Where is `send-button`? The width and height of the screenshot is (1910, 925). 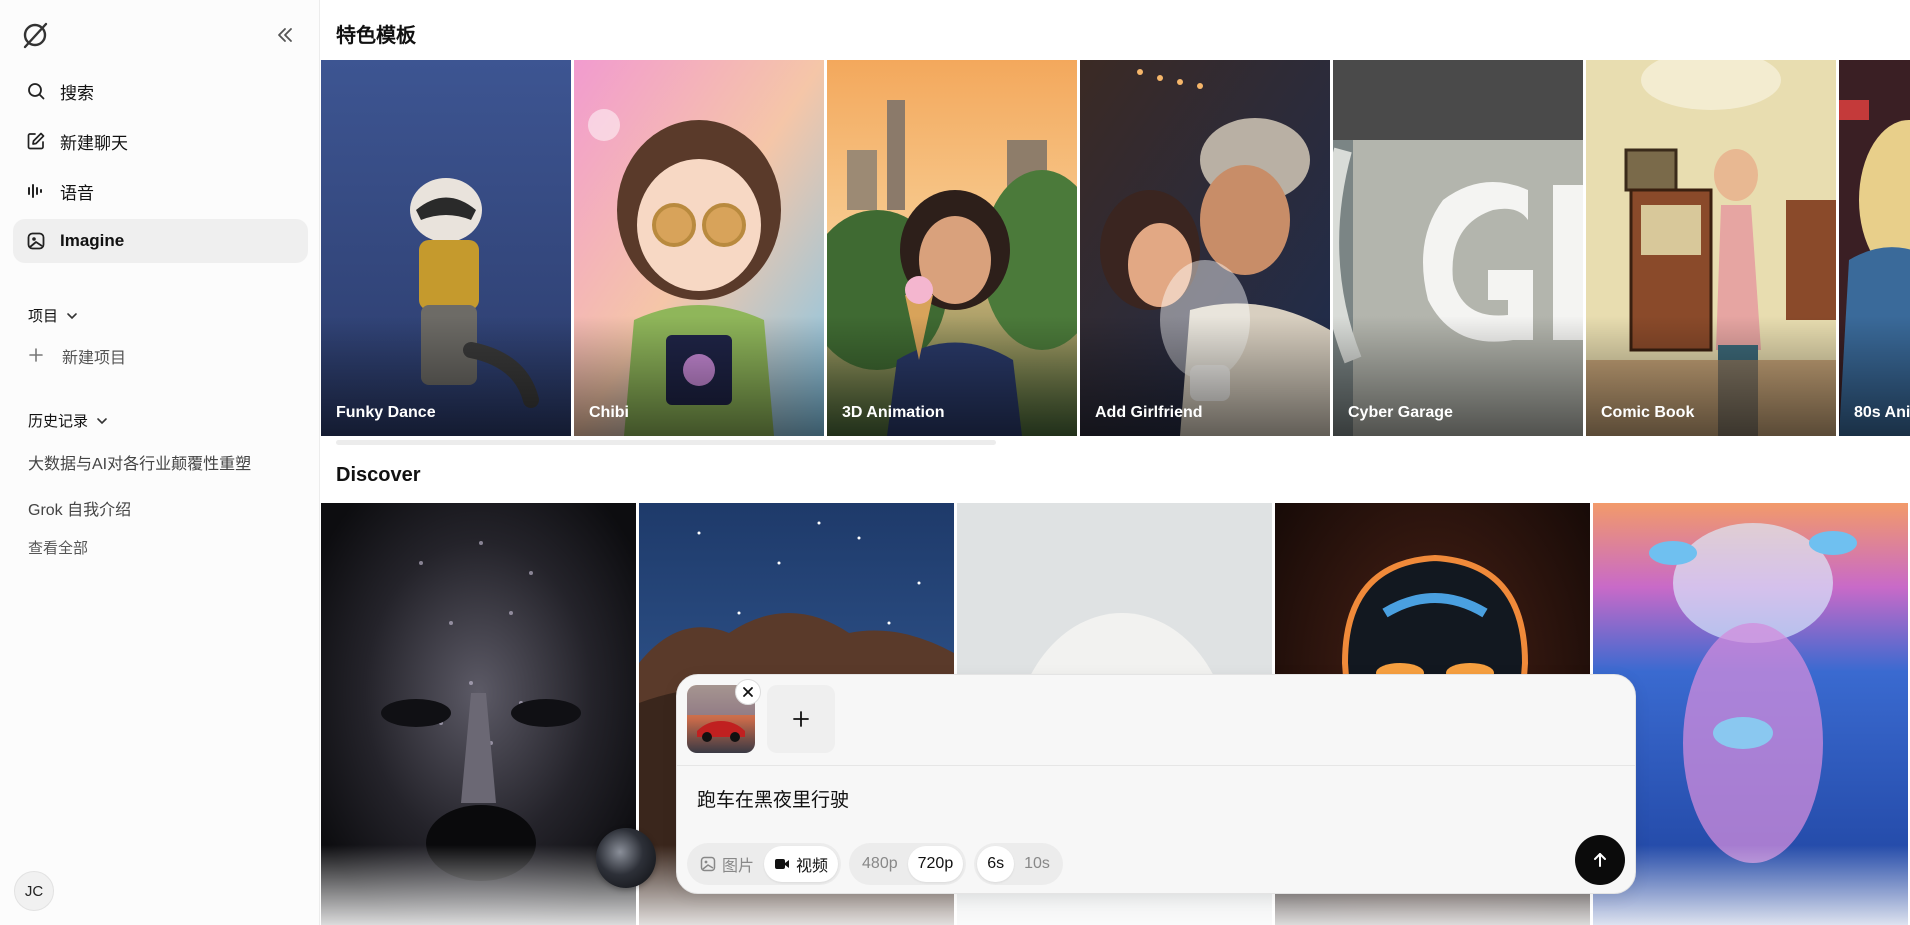
send-button is located at coordinates (1600, 860).